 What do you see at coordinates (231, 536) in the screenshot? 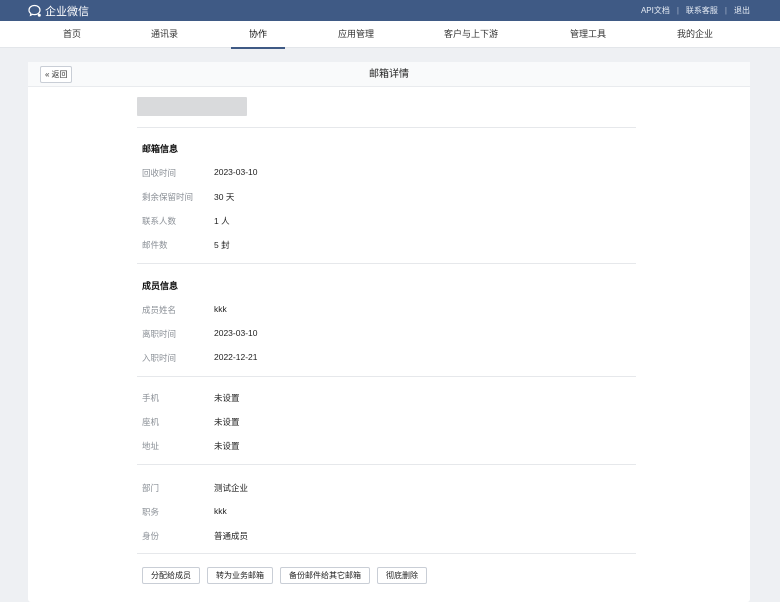
I see `row-value: 普通成员` at bounding box center [231, 536].